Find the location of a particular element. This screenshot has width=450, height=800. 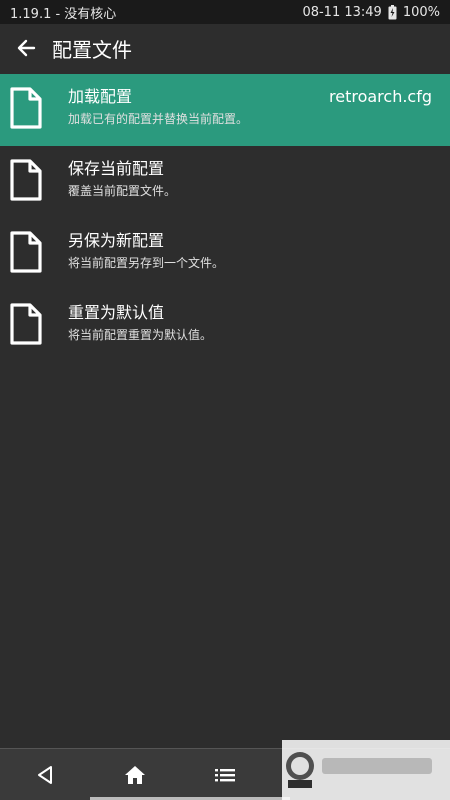

item-title: 重置为默认值 is located at coordinates (116, 312).